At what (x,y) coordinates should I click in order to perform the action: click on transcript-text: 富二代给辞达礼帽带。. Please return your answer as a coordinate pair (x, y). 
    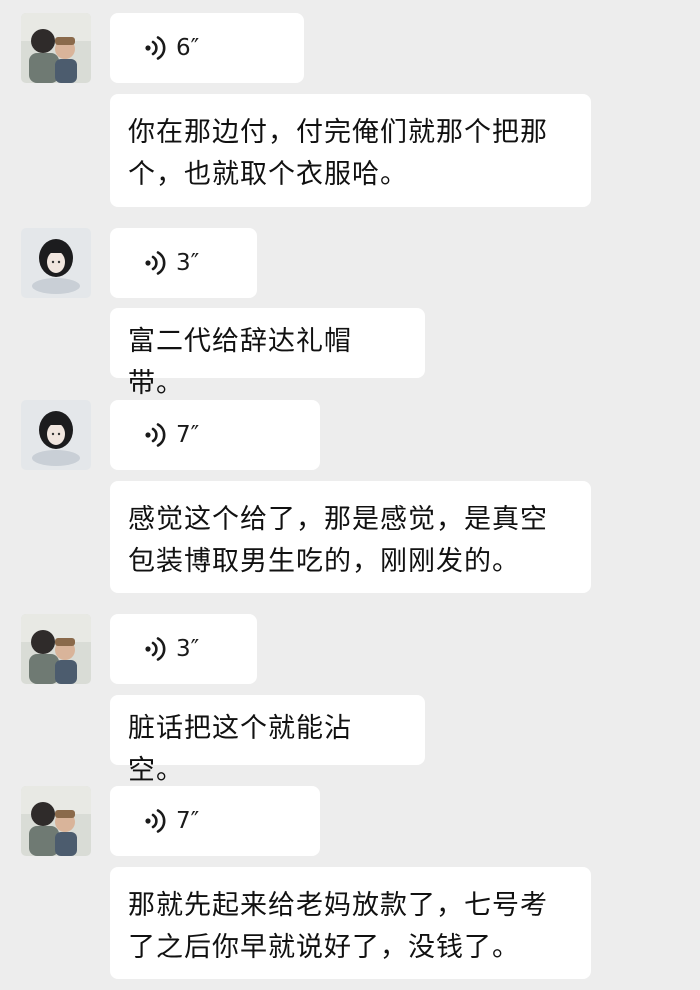
    Looking at the image, I should click on (240, 362).